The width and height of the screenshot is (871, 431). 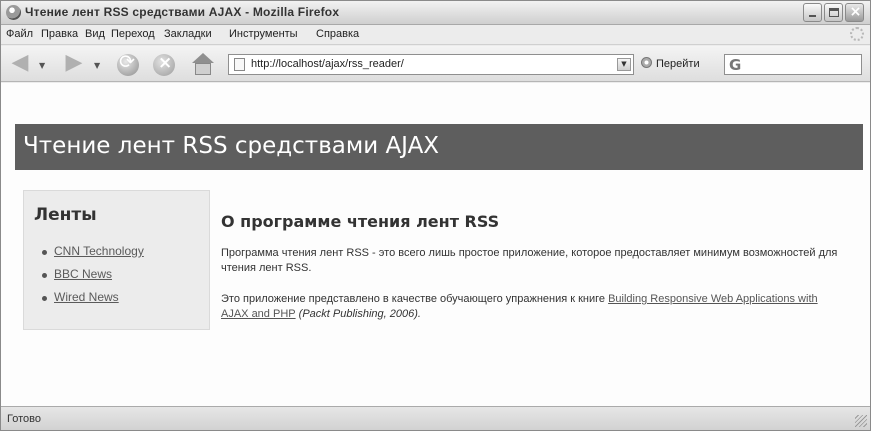 I want to click on go-label: Перейти, so click(x=678, y=64).